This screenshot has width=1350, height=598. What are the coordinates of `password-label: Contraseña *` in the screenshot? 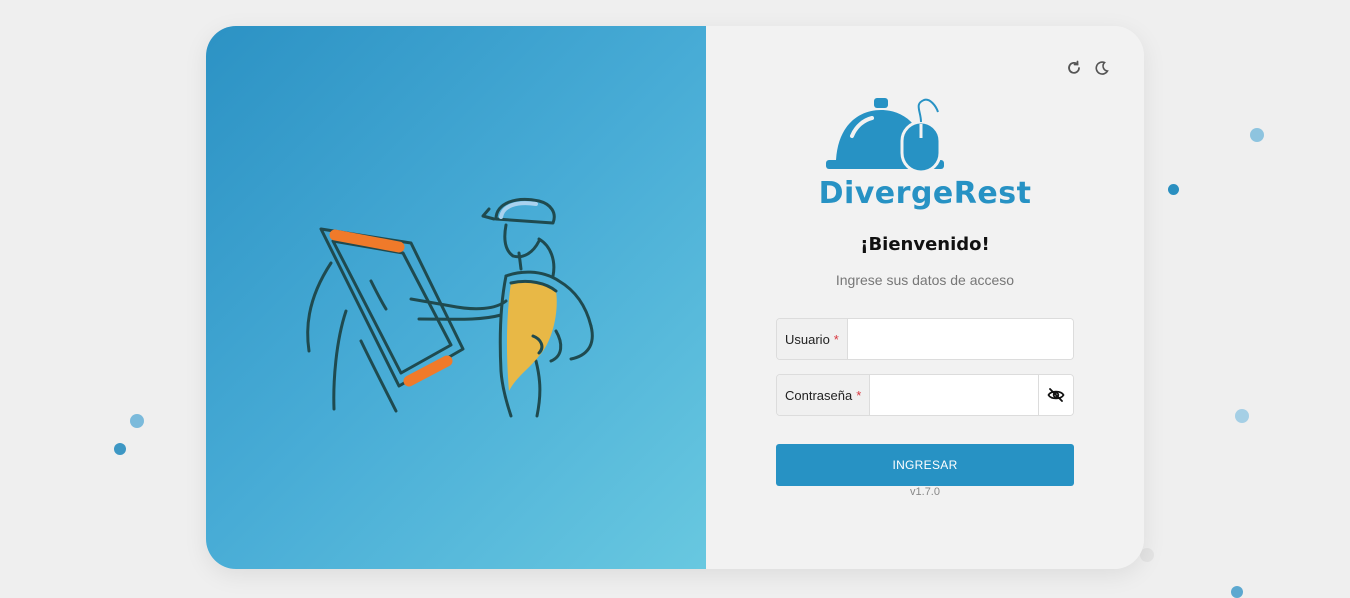 It's located at (824, 395).